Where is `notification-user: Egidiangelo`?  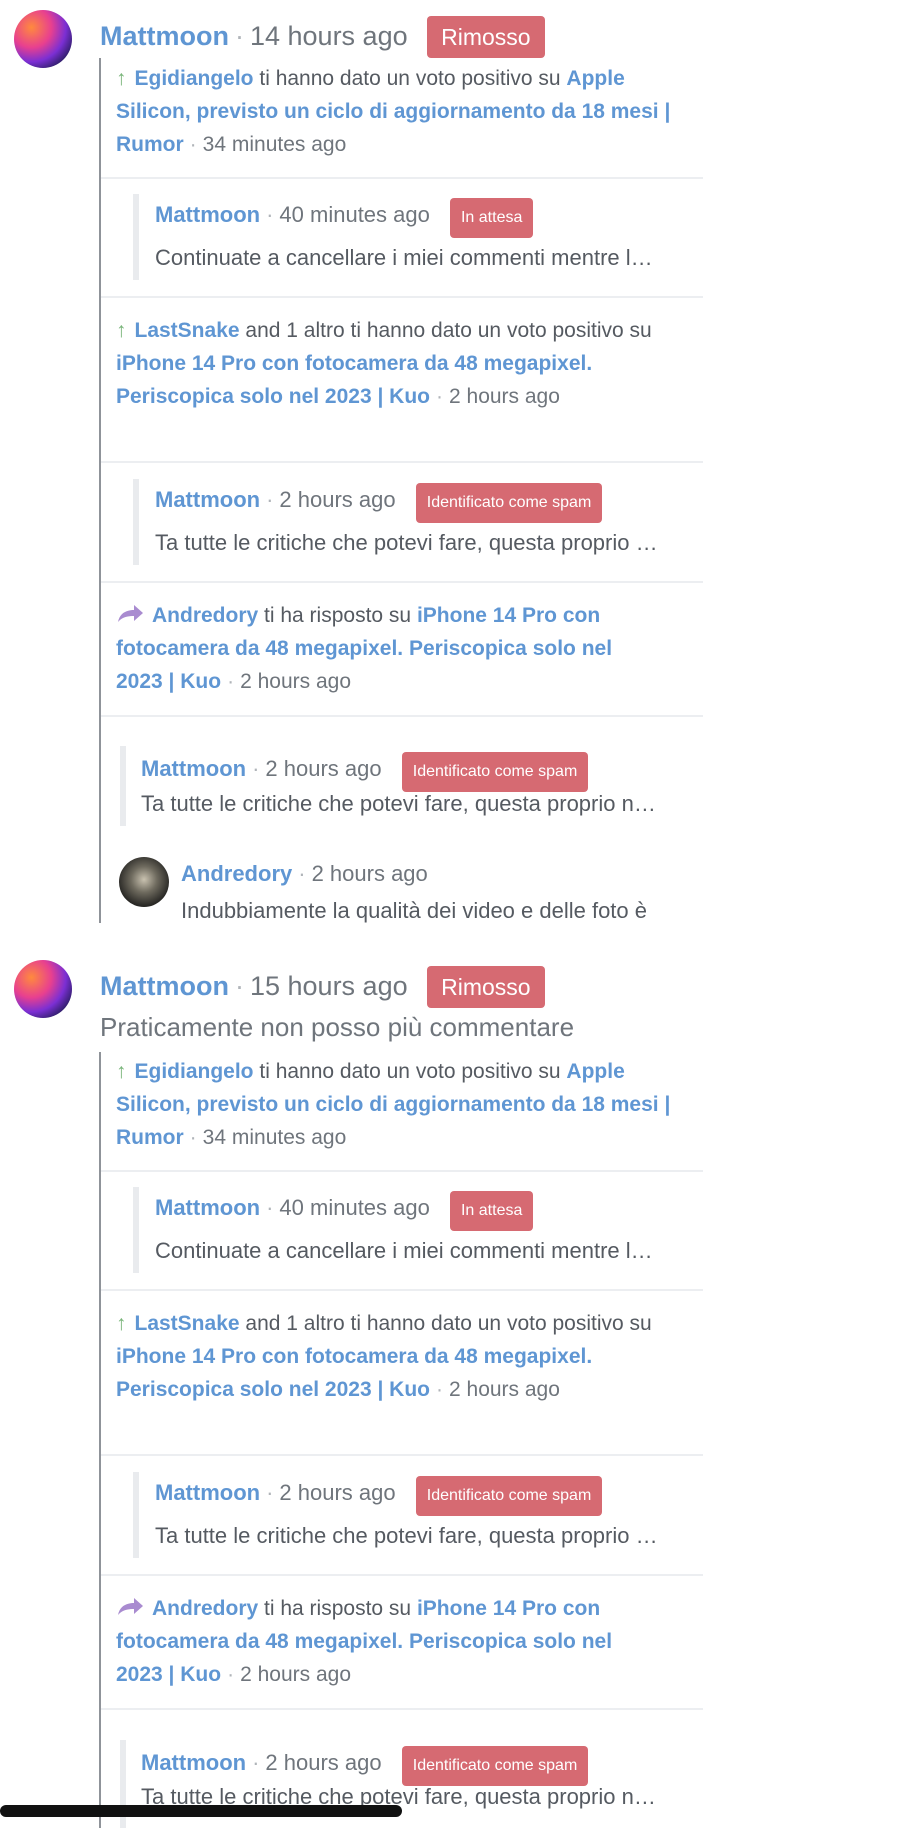
notification-user: Egidiangelo is located at coordinates (194, 78).